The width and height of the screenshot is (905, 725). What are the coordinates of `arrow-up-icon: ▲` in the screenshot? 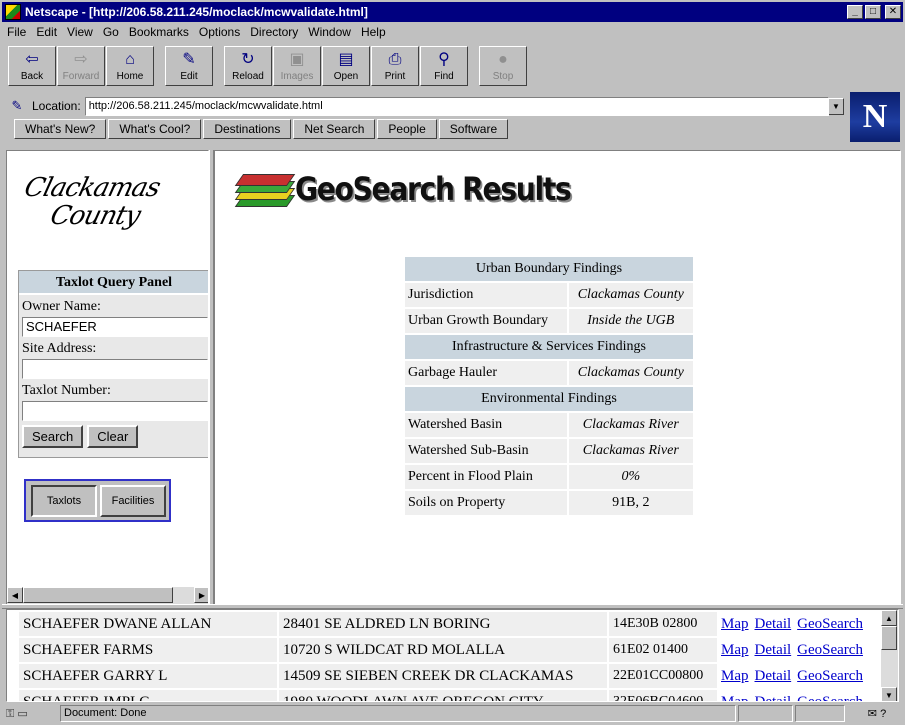 It's located at (889, 618).